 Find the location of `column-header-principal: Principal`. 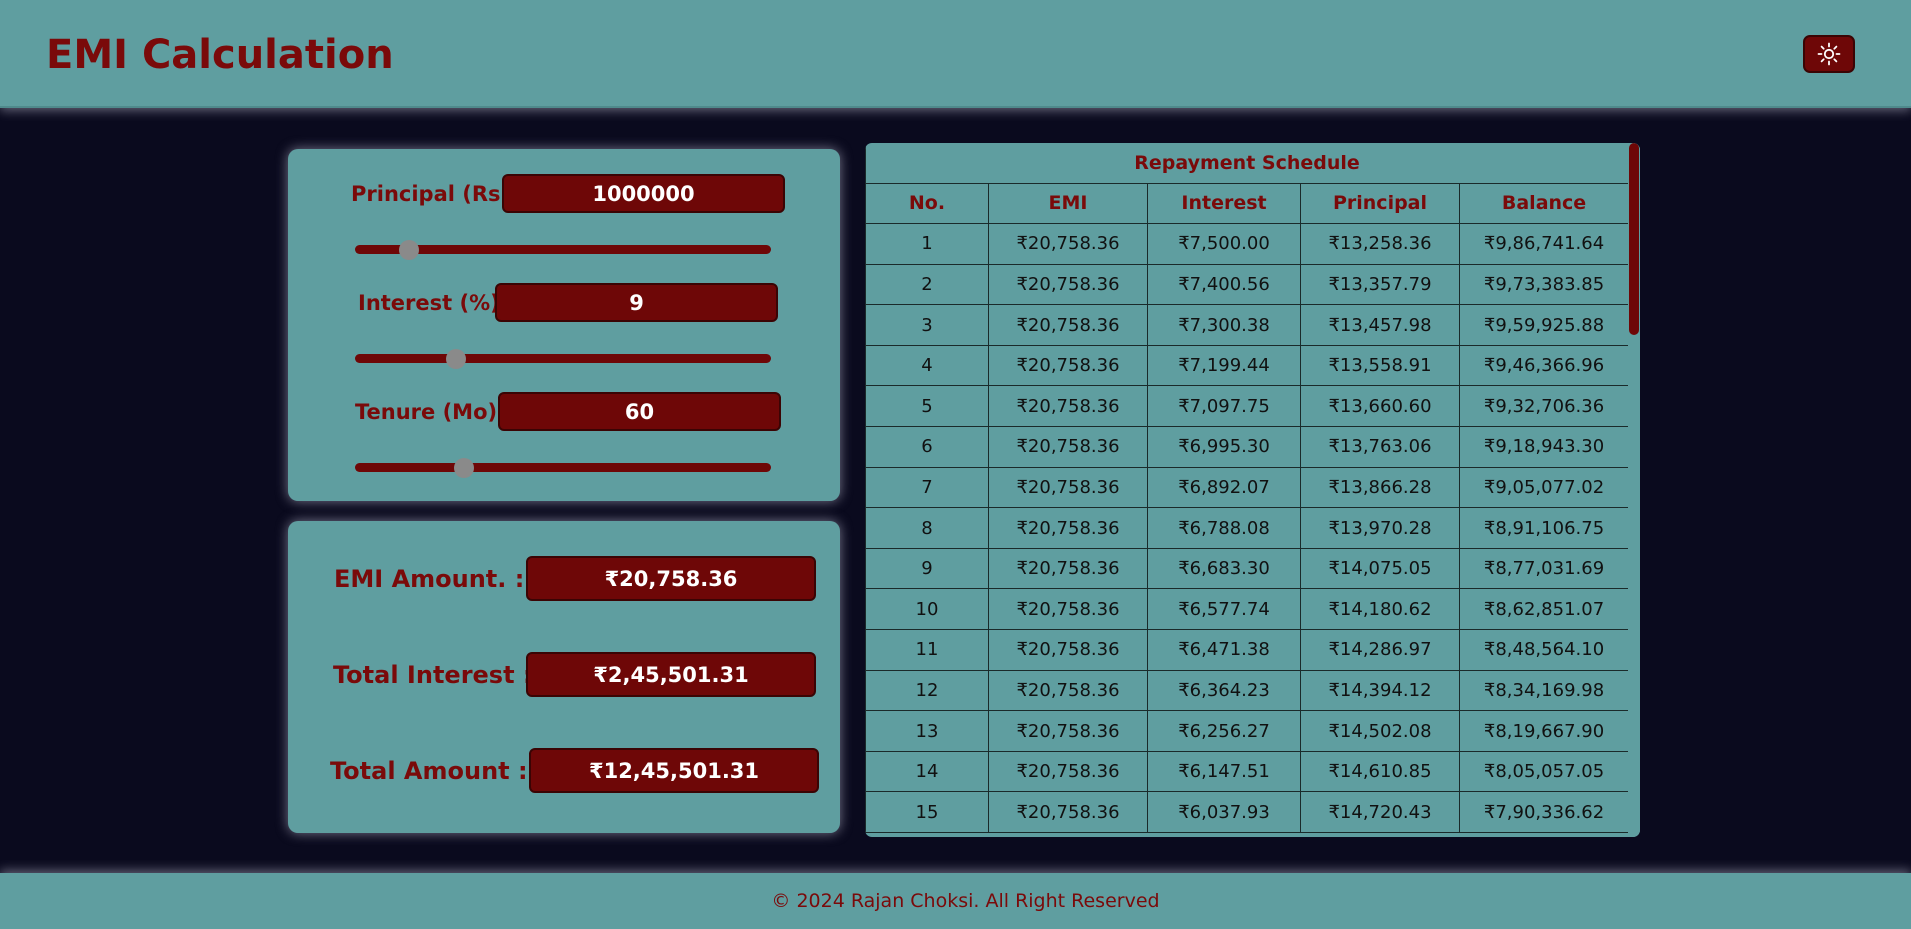

column-header-principal: Principal is located at coordinates (1380, 203).